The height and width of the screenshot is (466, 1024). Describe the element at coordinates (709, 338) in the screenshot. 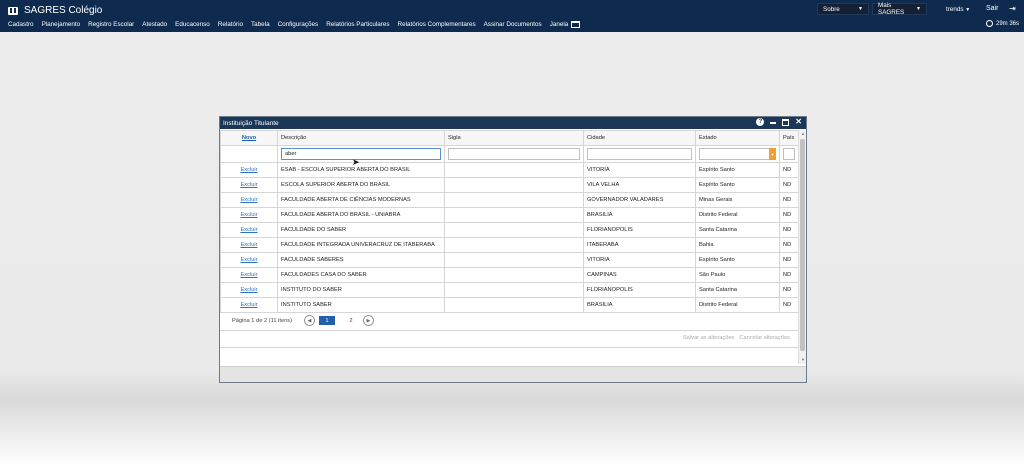

I see `save-changes-button: Salvar as alterações` at that location.